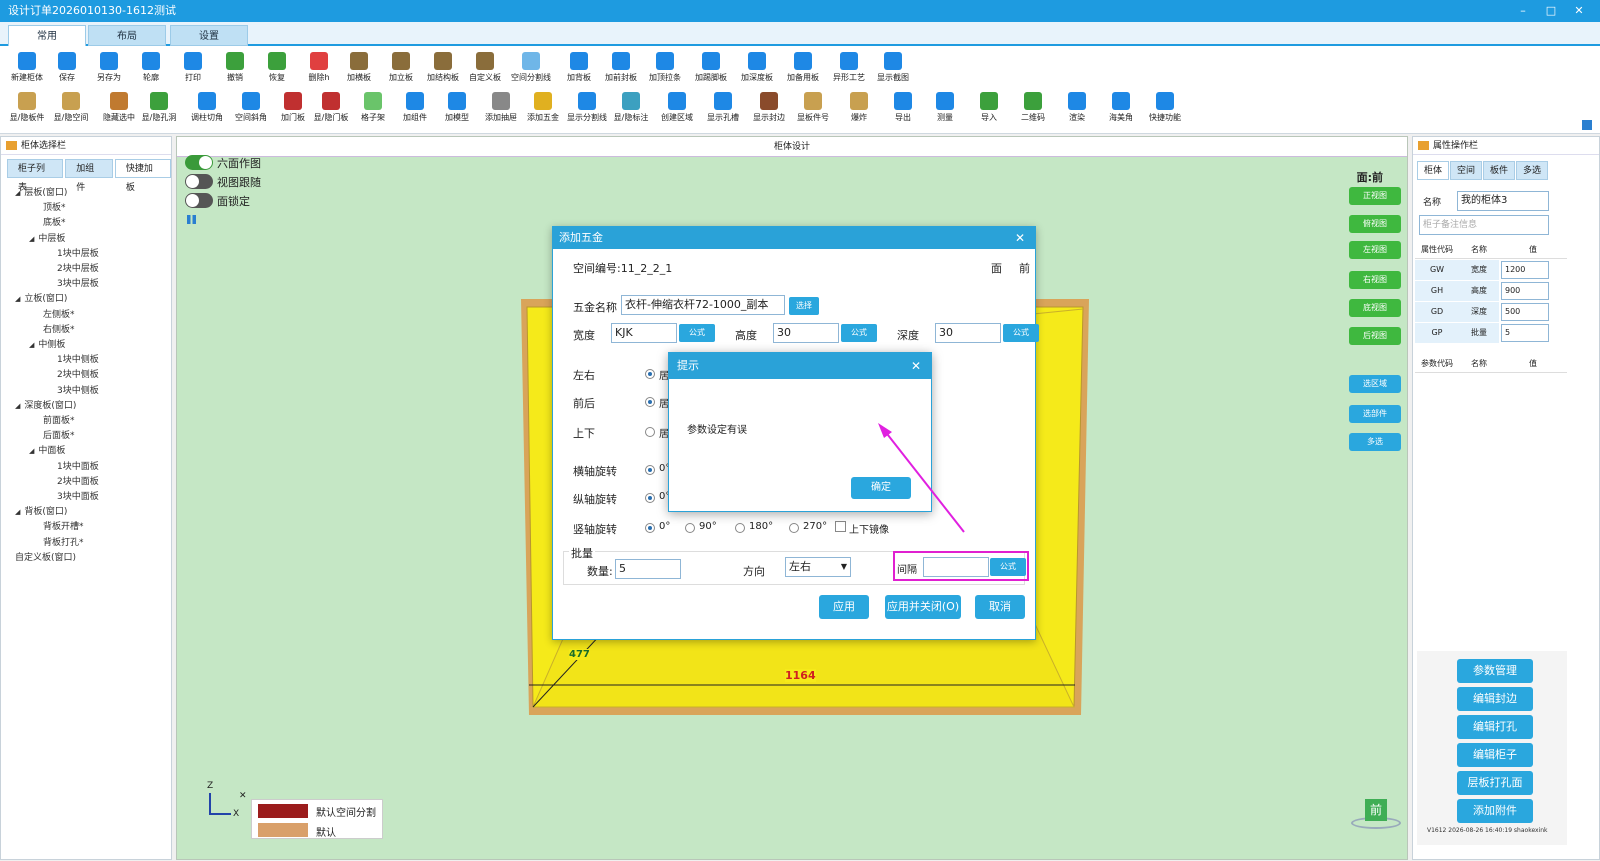 This screenshot has width=1600, height=861. I want to click on gap-formula-button: 公式, so click(1008, 567).